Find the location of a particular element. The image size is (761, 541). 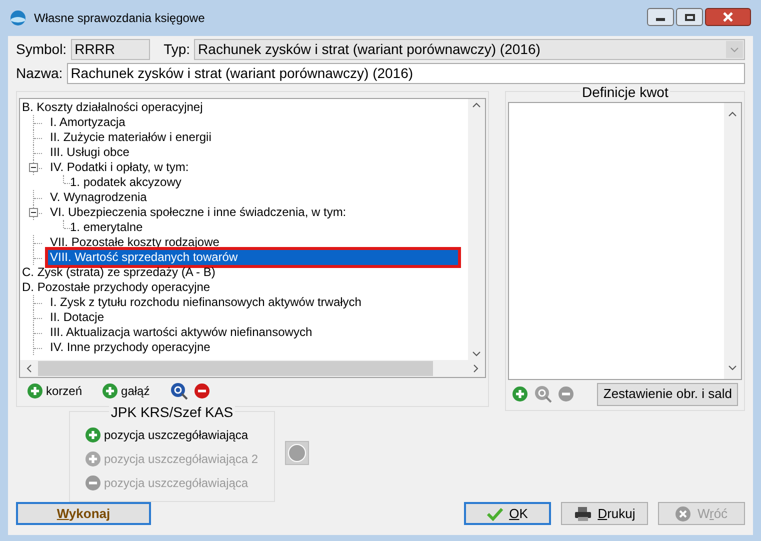

tree-item: IV. Podatki i opłaty, w tym: is located at coordinates (118, 167).